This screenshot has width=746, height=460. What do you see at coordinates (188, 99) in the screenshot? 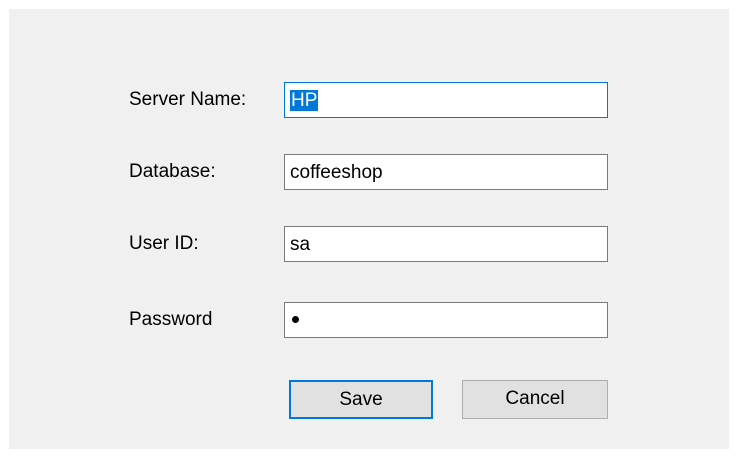
I see `server-name-label: Server Name:` at bounding box center [188, 99].